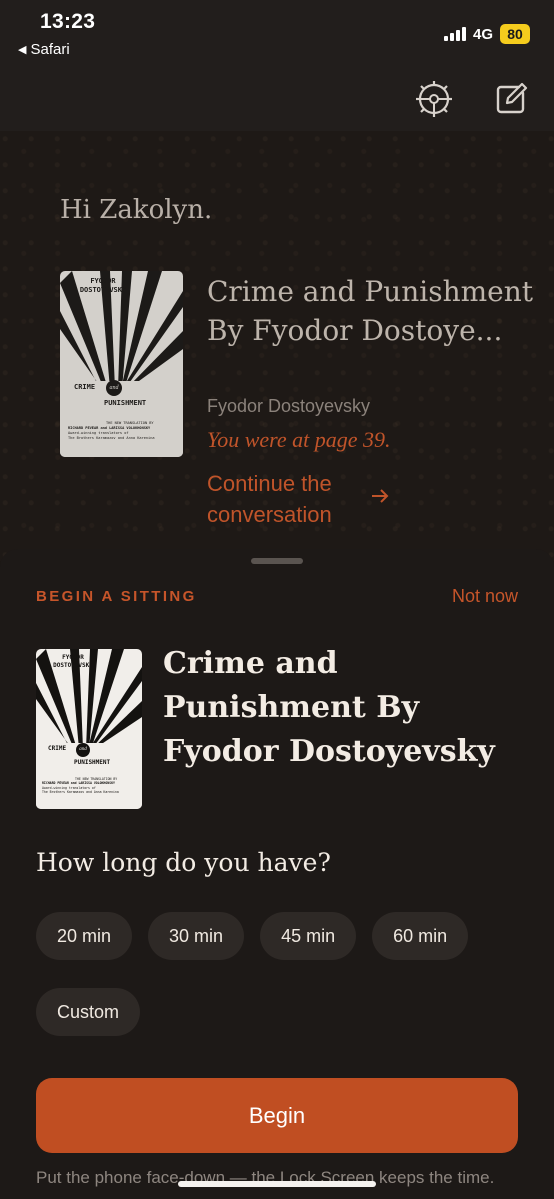 Image resolution: width=554 pixels, height=1199 pixels. I want to click on compose-icon, so click(511, 99).